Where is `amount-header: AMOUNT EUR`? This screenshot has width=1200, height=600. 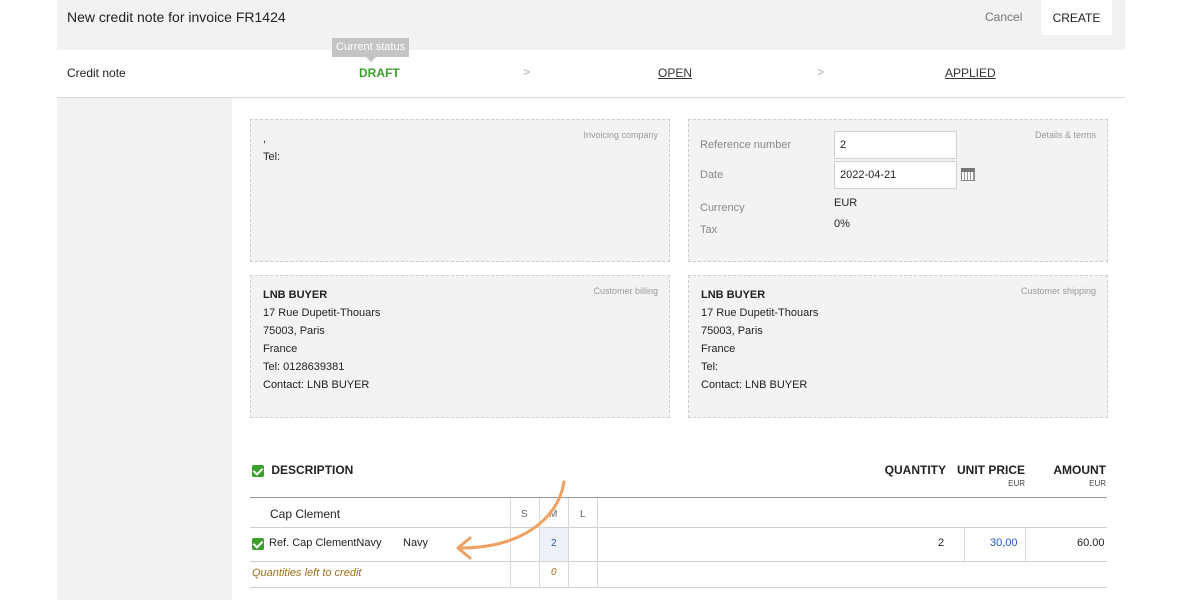 amount-header: AMOUNT EUR is located at coordinates (1073, 475).